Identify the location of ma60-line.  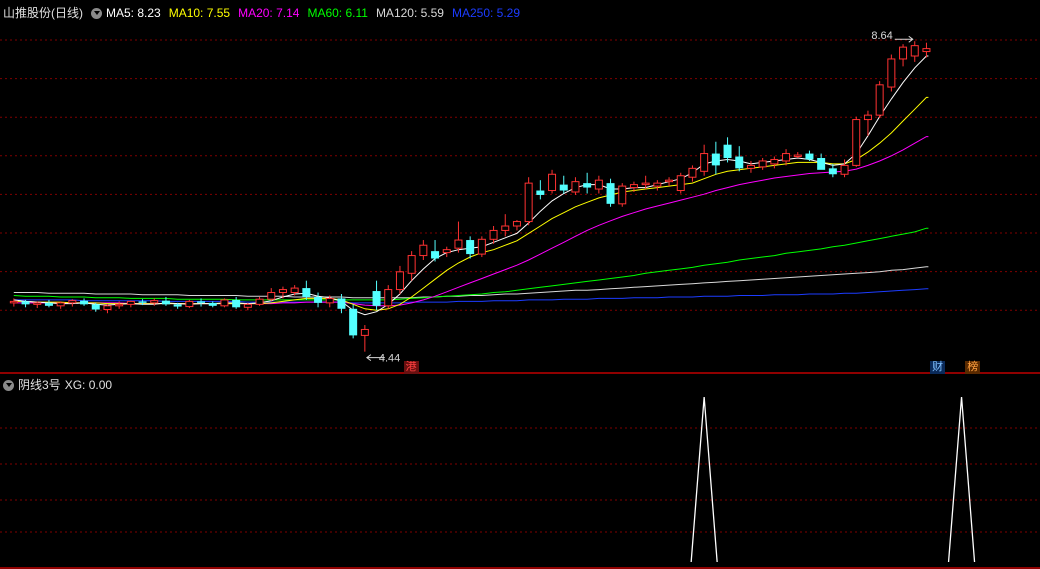
(471, 264).